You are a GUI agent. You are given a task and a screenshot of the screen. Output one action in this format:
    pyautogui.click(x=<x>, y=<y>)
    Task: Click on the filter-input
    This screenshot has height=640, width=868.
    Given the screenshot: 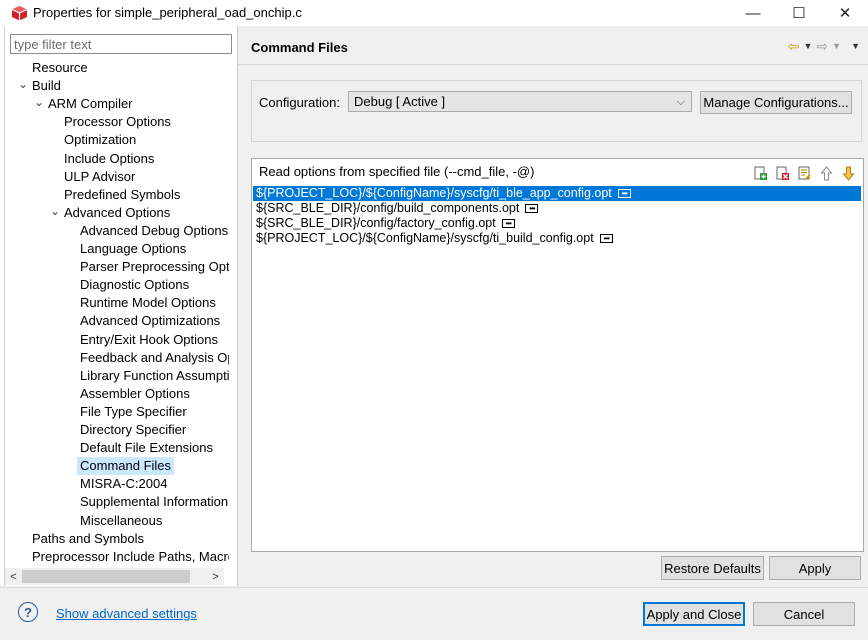 What is the action you would take?
    pyautogui.click(x=121, y=44)
    